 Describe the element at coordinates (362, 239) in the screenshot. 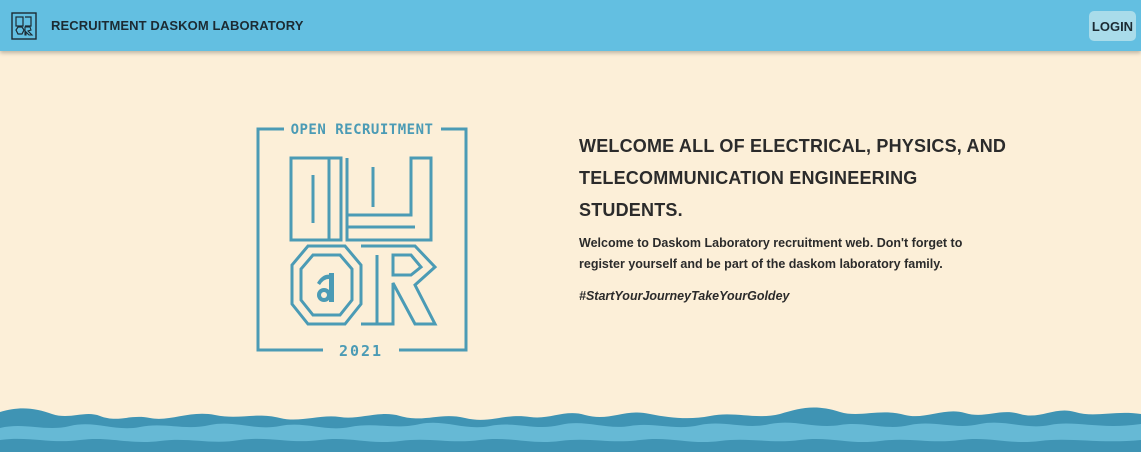

I see `open-recruitment-logo: OPEN RECRUITMENT 2021` at that location.